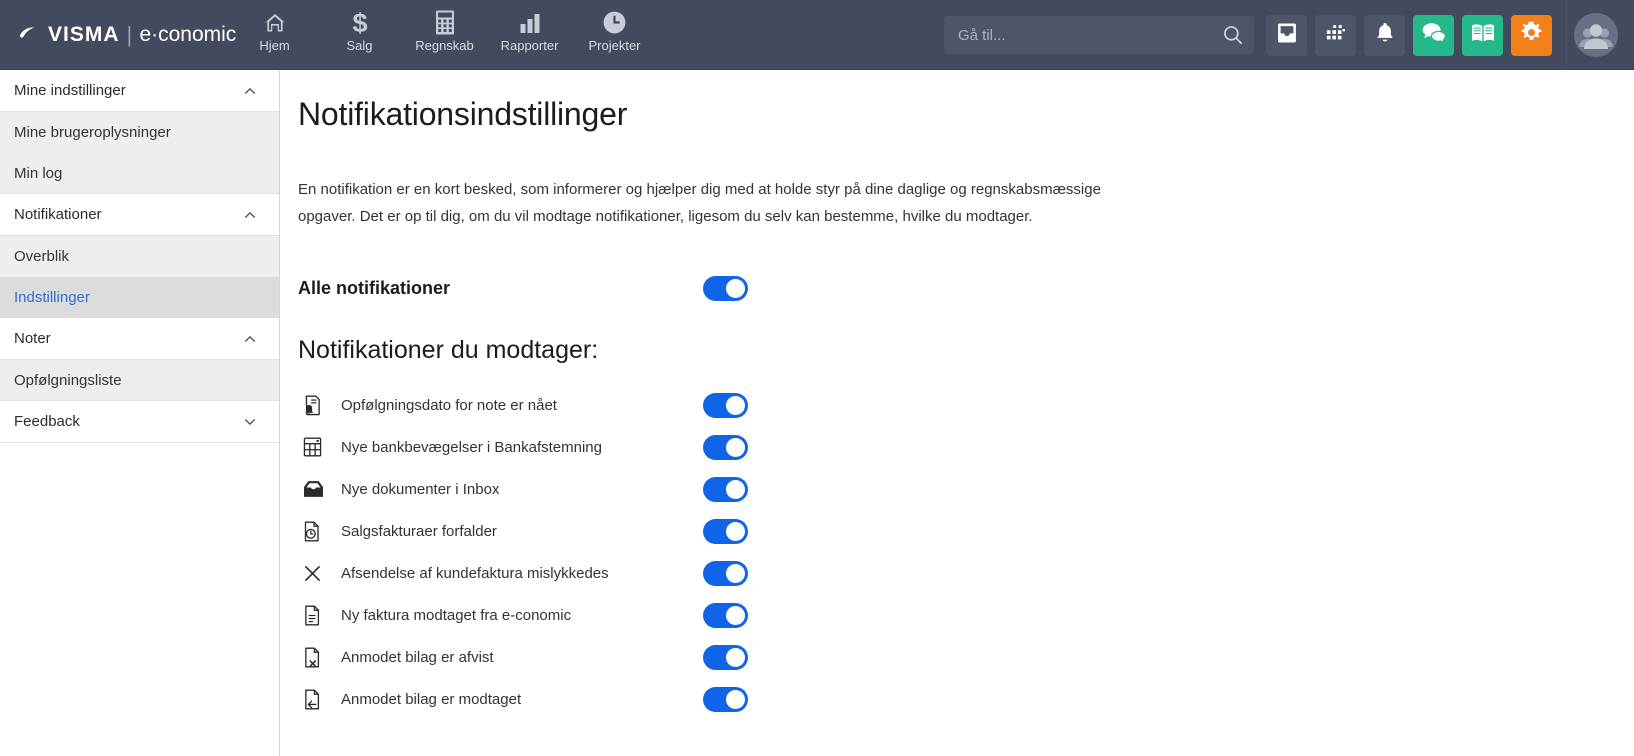  Describe the element at coordinates (966, 615) in the screenshot. I see `notification-row-5: Ny faktura modtaget fra e-conomic` at that location.